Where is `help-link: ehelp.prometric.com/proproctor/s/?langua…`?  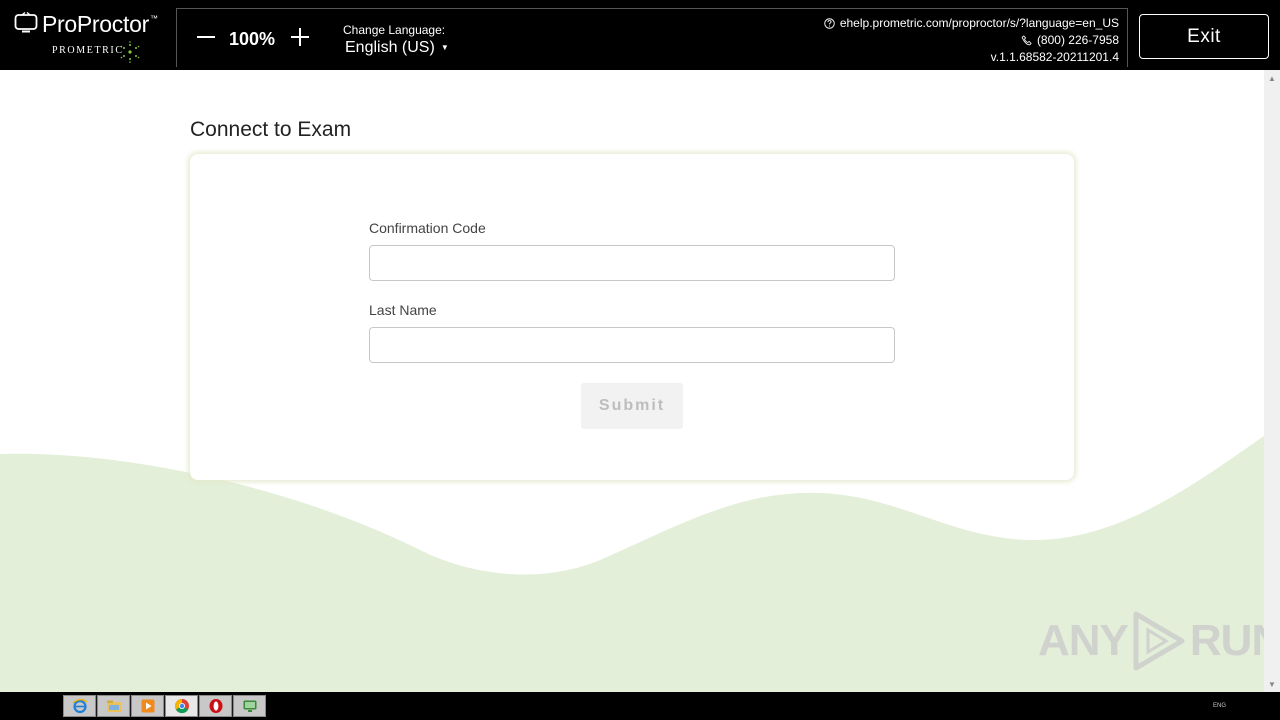 help-link: ehelp.prometric.com/proproctor/s/?langua… is located at coordinates (979, 23).